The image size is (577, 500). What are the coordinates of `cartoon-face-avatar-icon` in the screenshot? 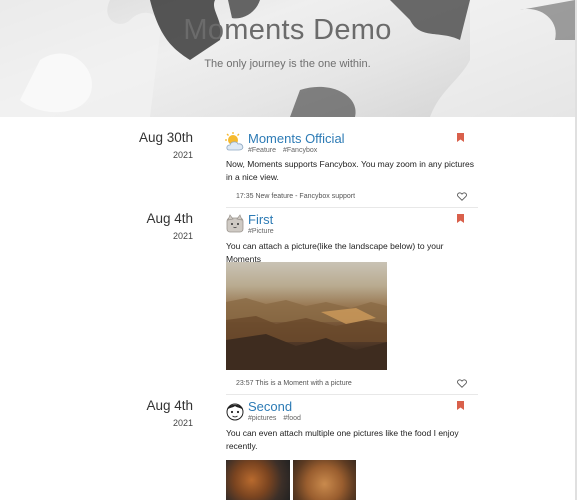 It's located at (235, 412).